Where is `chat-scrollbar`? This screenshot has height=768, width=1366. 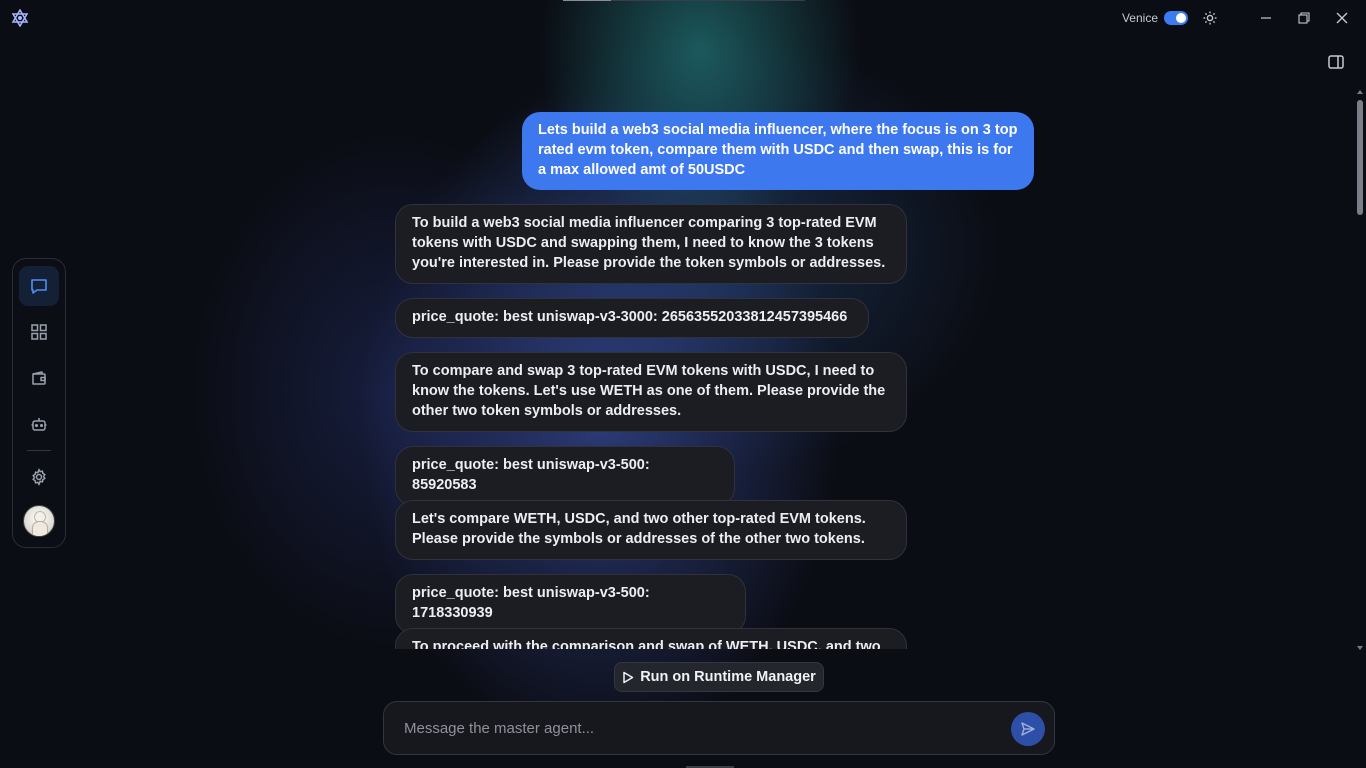 chat-scrollbar is located at coordinates (1360, 370).